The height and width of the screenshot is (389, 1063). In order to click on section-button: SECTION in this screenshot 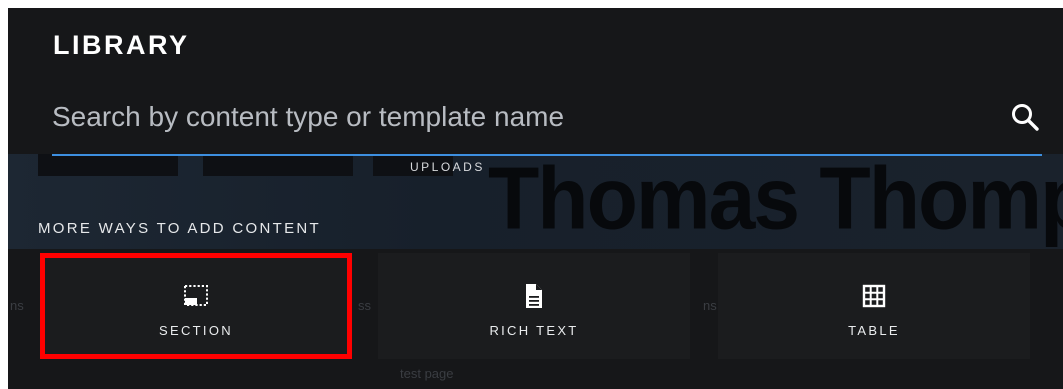, I will do `click(196, 306)`.